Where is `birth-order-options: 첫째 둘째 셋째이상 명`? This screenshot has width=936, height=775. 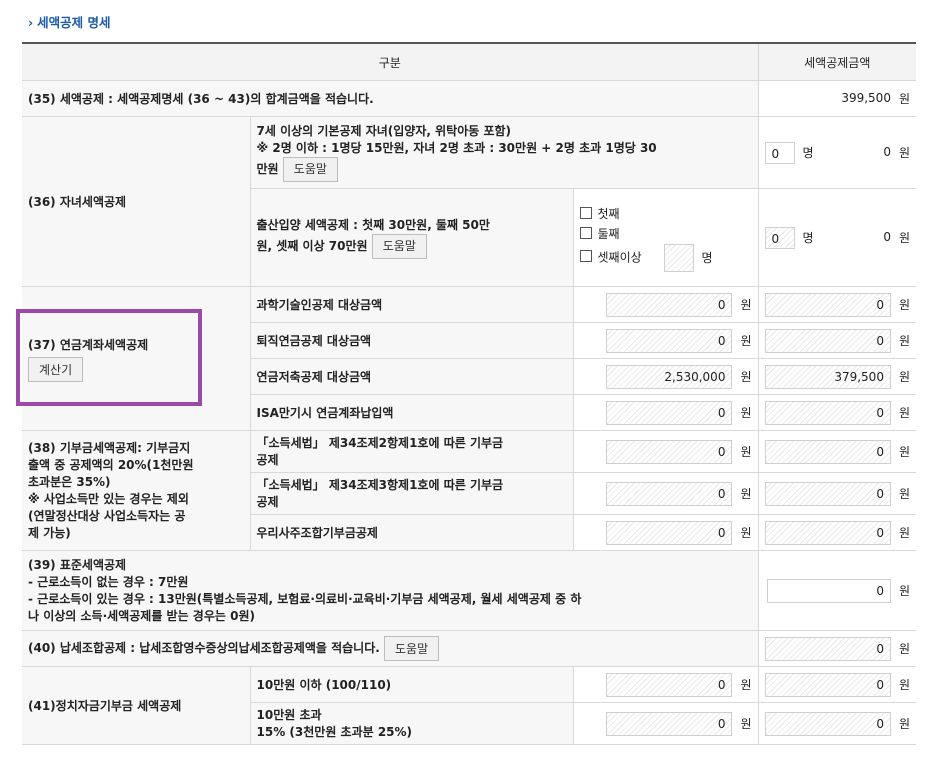
birth-order-options: 첫째 둘째 셋째이상 명 is located at coordinates (665, 237).